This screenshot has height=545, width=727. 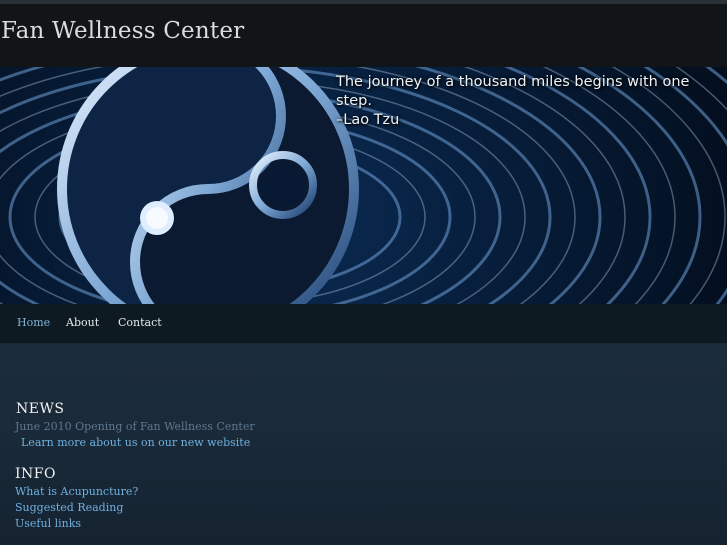 What do you see at coordinates (363, 323) in the screenshot?
I see `main-nav: Home About Contact` at bounding box center [363, 323].